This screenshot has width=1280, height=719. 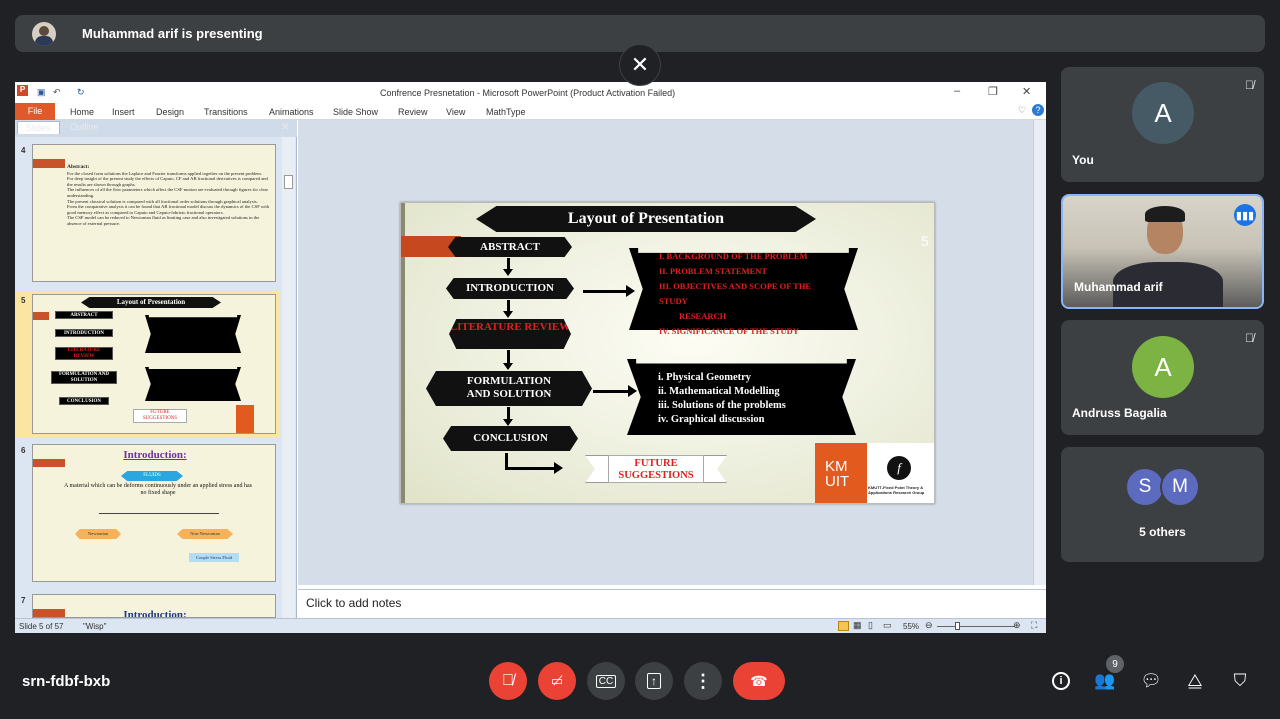 What do you see at coordinates (23, 300) in the screenshot?
I see `thumb-number-5: 5` at bounding box center [23, 300].